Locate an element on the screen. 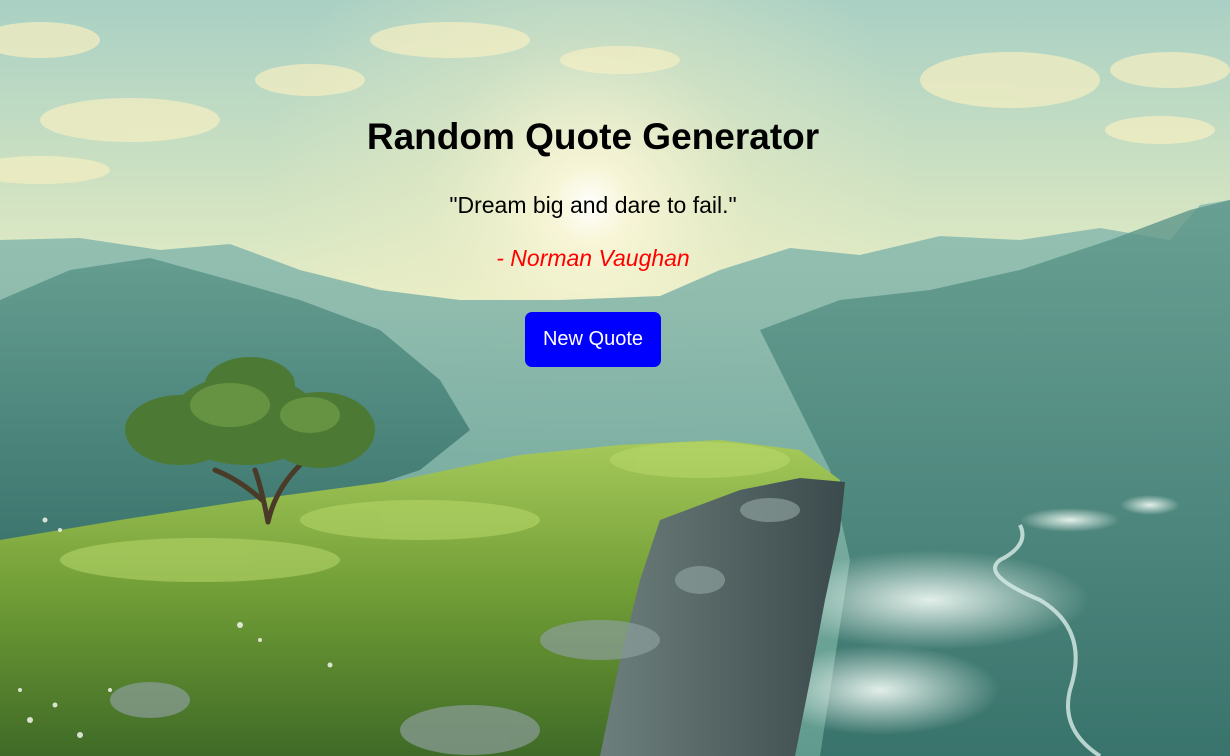 This screenshot has height=756, width=1230. page-title: Random Quote Generator is located at coordinates (593, 136).